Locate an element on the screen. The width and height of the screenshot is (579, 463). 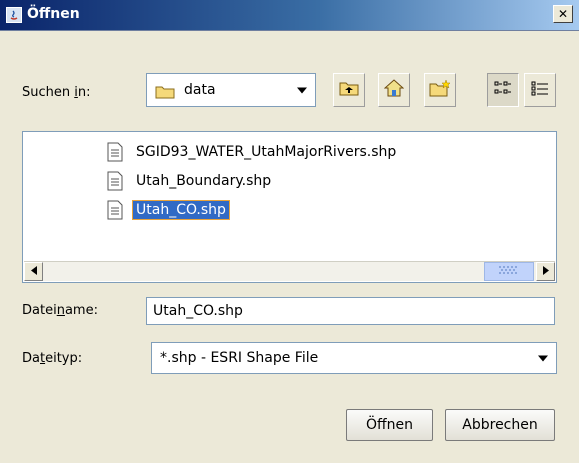
look-in-label: Suchen in: is located at coordinates (56, 92).